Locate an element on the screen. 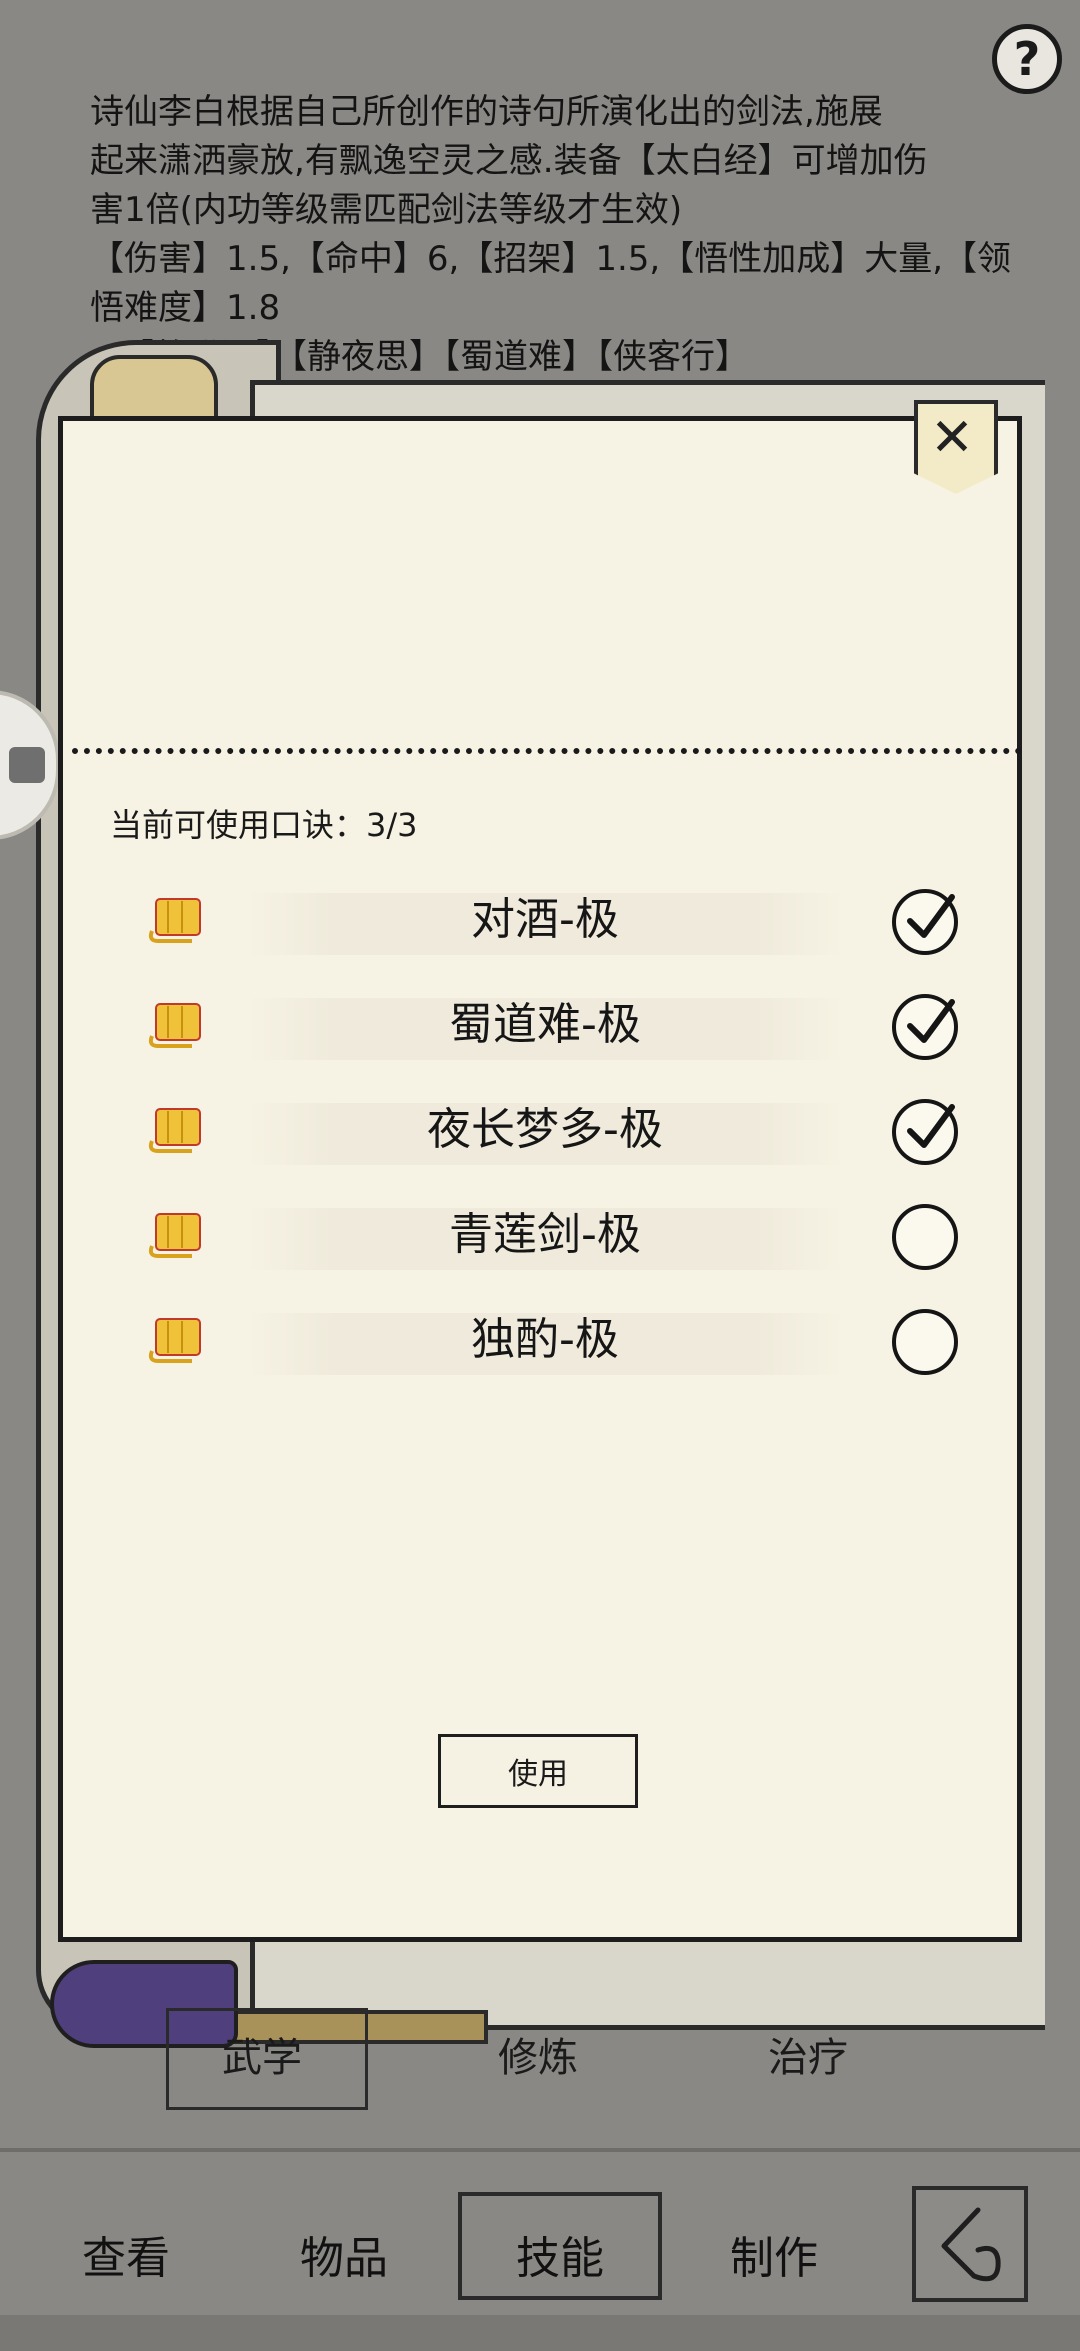 The height and width of the screenshot is (2351, 1080). recipe-row: 对酒-极 is located at coordinates (555, 924).